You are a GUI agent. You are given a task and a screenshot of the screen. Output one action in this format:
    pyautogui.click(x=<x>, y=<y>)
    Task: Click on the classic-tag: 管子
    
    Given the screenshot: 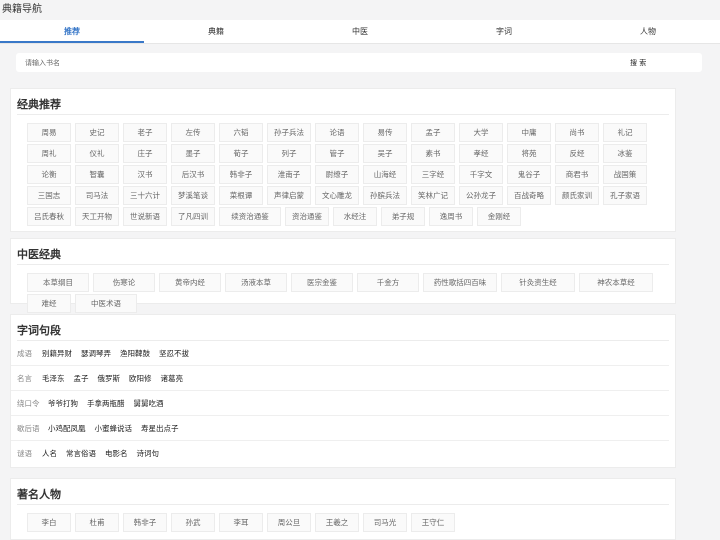 What is the action you would take?
    pyautogui.click(x=337, y=153)
    